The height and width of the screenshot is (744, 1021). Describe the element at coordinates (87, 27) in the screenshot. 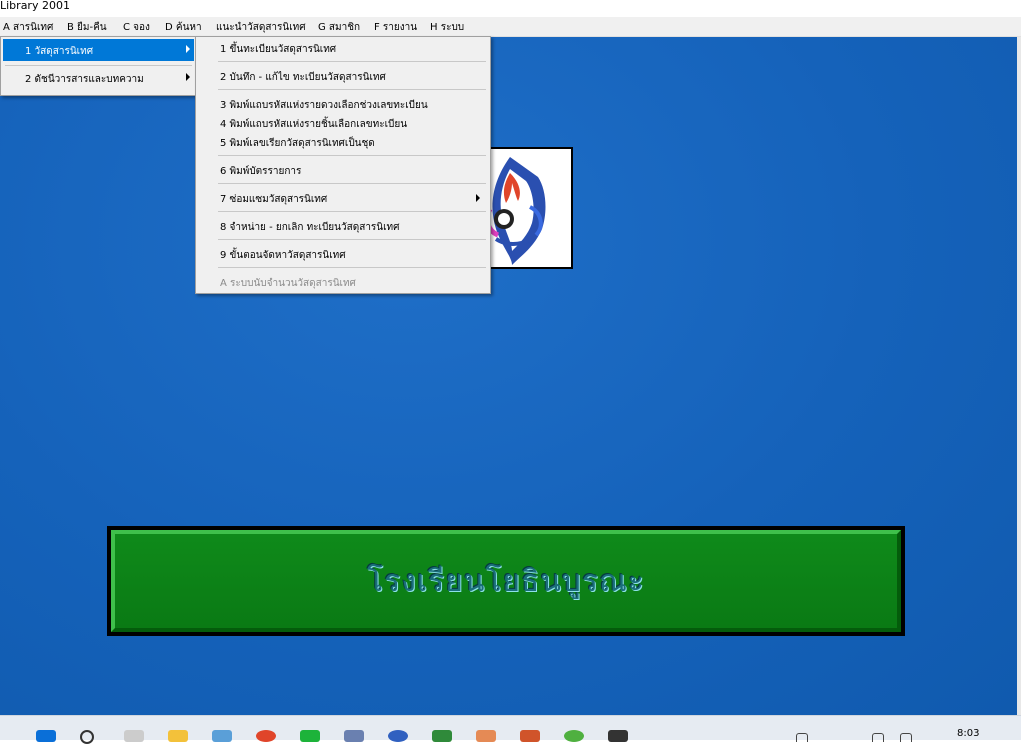

I see `menu-b-borrow-return: B ยืม-คืน` at that location.